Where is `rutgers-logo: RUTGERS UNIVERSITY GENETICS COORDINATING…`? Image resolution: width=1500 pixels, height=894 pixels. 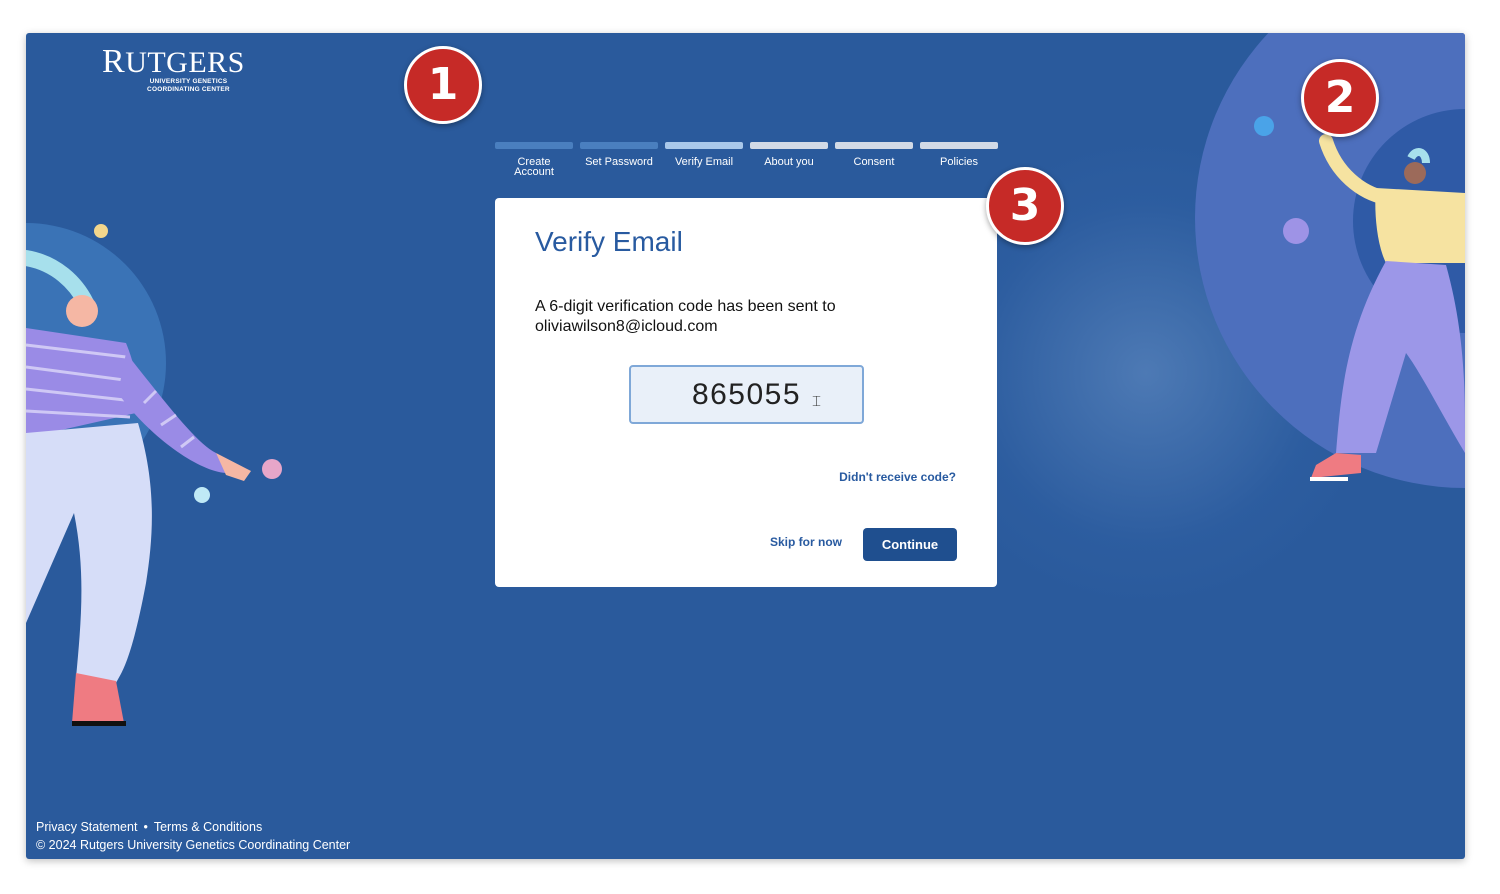 rutgers-logo: RUTGERS UNIVERSITY GENETICS COORDINATING… is located at coordinates (173, 68).